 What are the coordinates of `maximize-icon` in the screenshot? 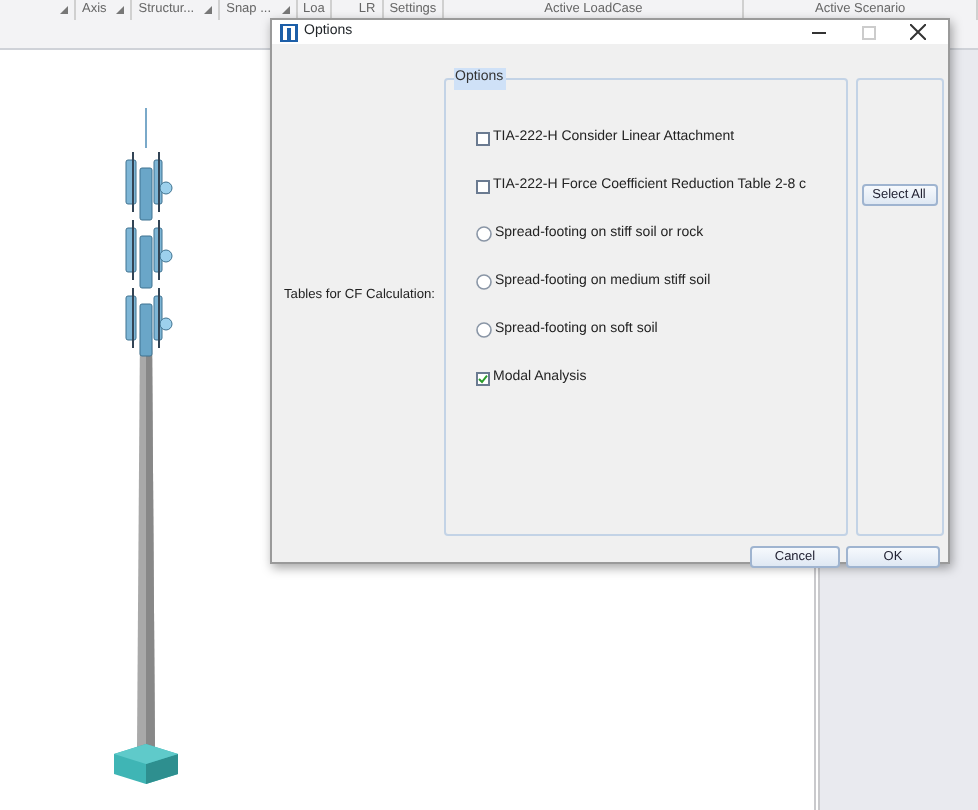 It's located at (868, 32).